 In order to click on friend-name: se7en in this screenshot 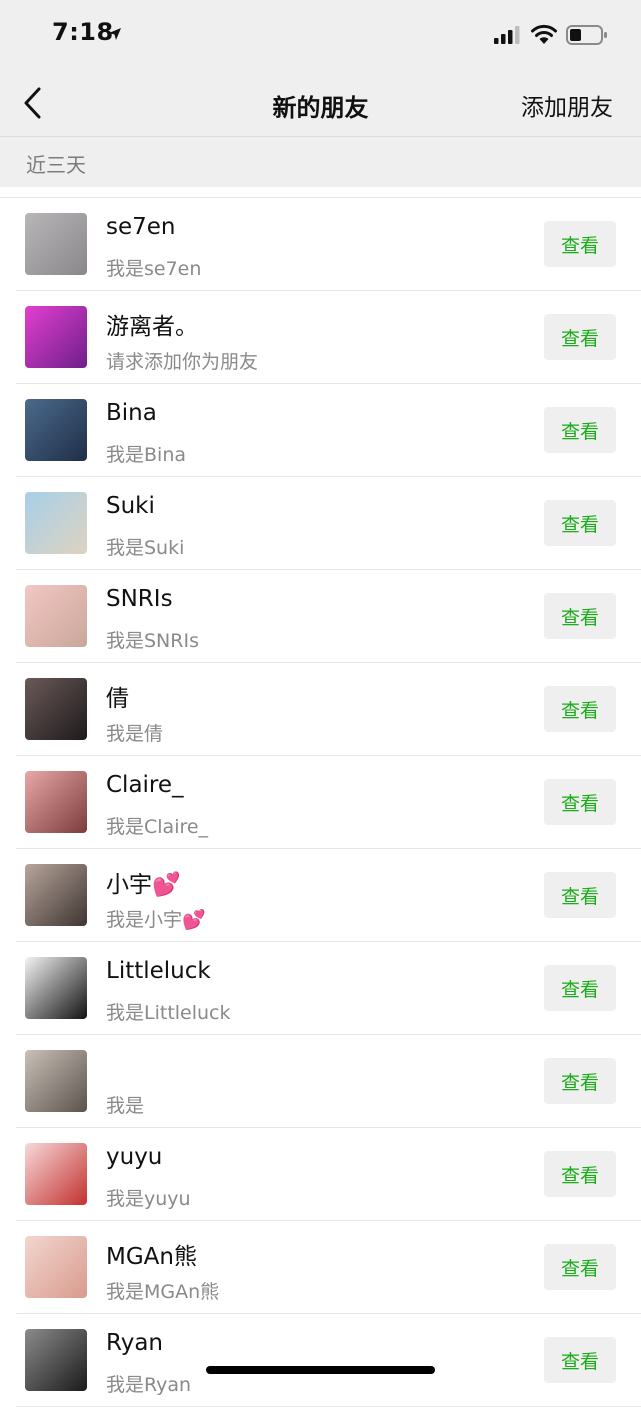, I will do `click(141, 227)`.